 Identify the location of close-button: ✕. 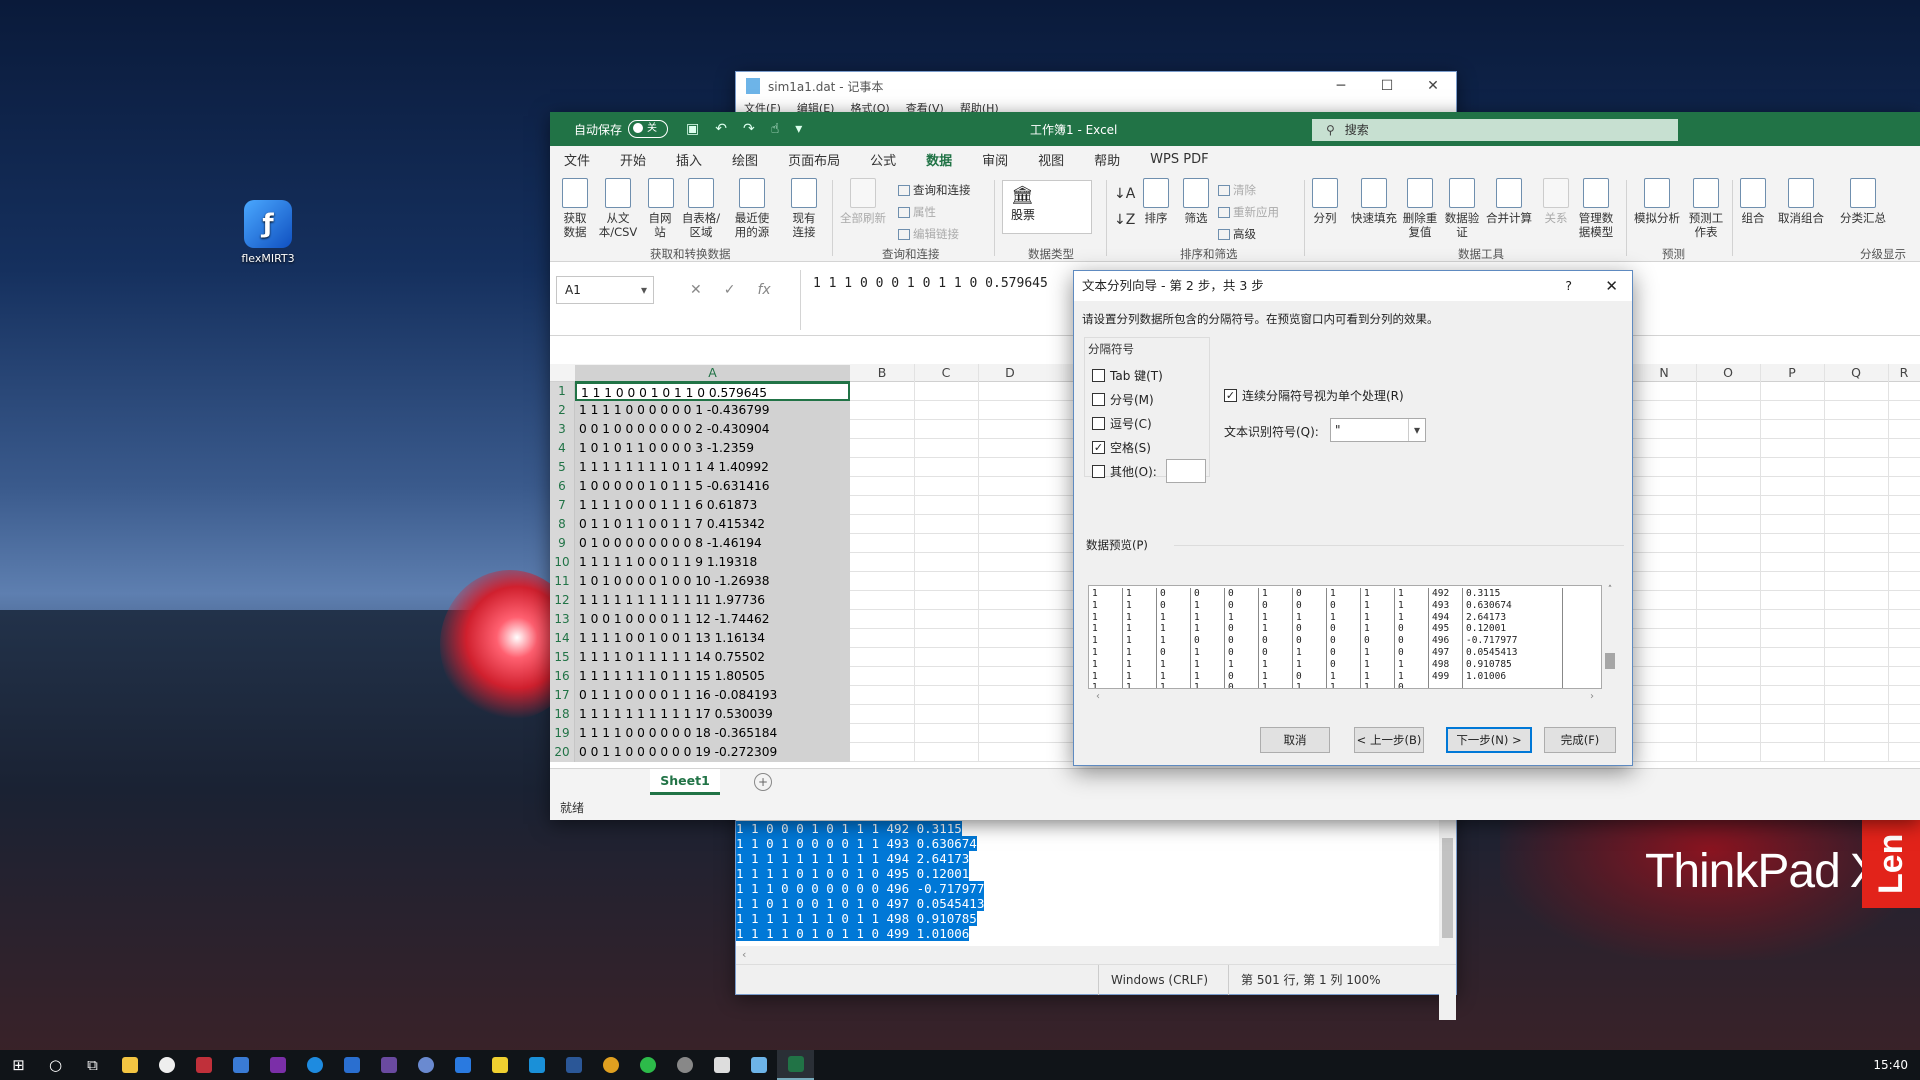
(1433, 86).